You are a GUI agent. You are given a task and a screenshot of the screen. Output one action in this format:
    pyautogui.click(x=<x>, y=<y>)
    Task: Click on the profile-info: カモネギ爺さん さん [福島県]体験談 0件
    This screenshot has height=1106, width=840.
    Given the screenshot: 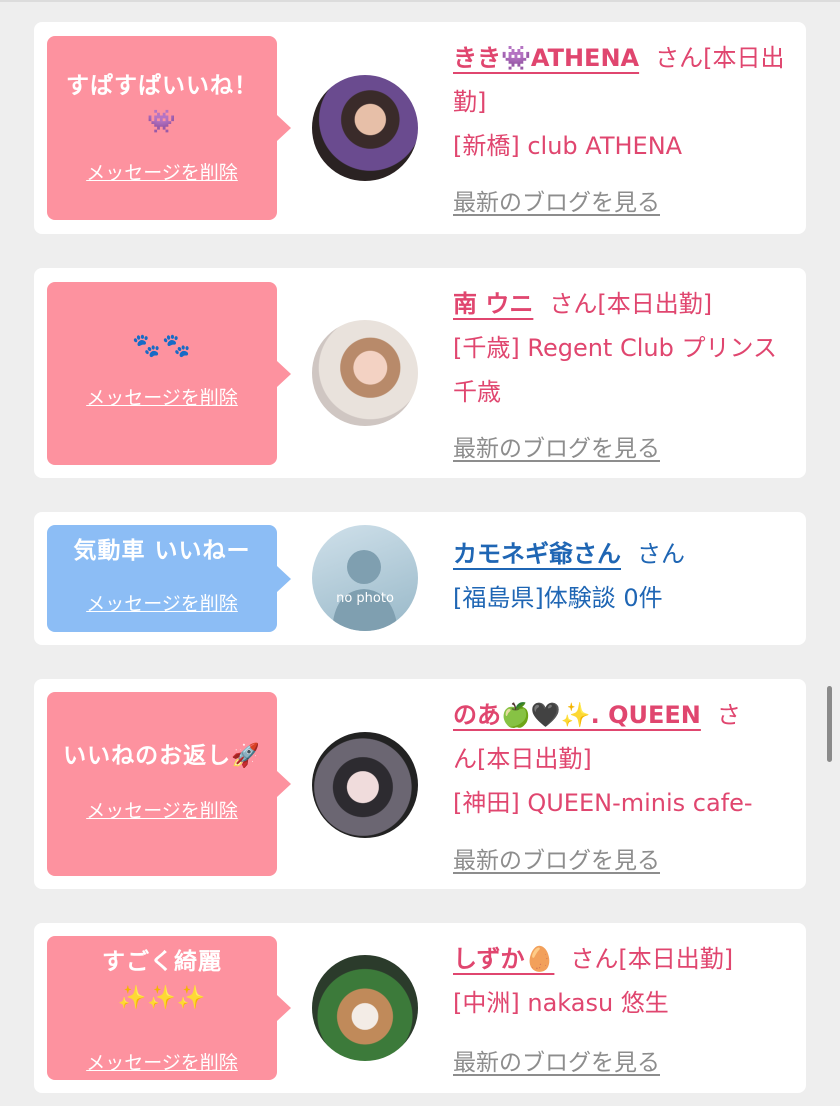 What is the action you would take?
    pyautogui.click(x=623, y=576)
    